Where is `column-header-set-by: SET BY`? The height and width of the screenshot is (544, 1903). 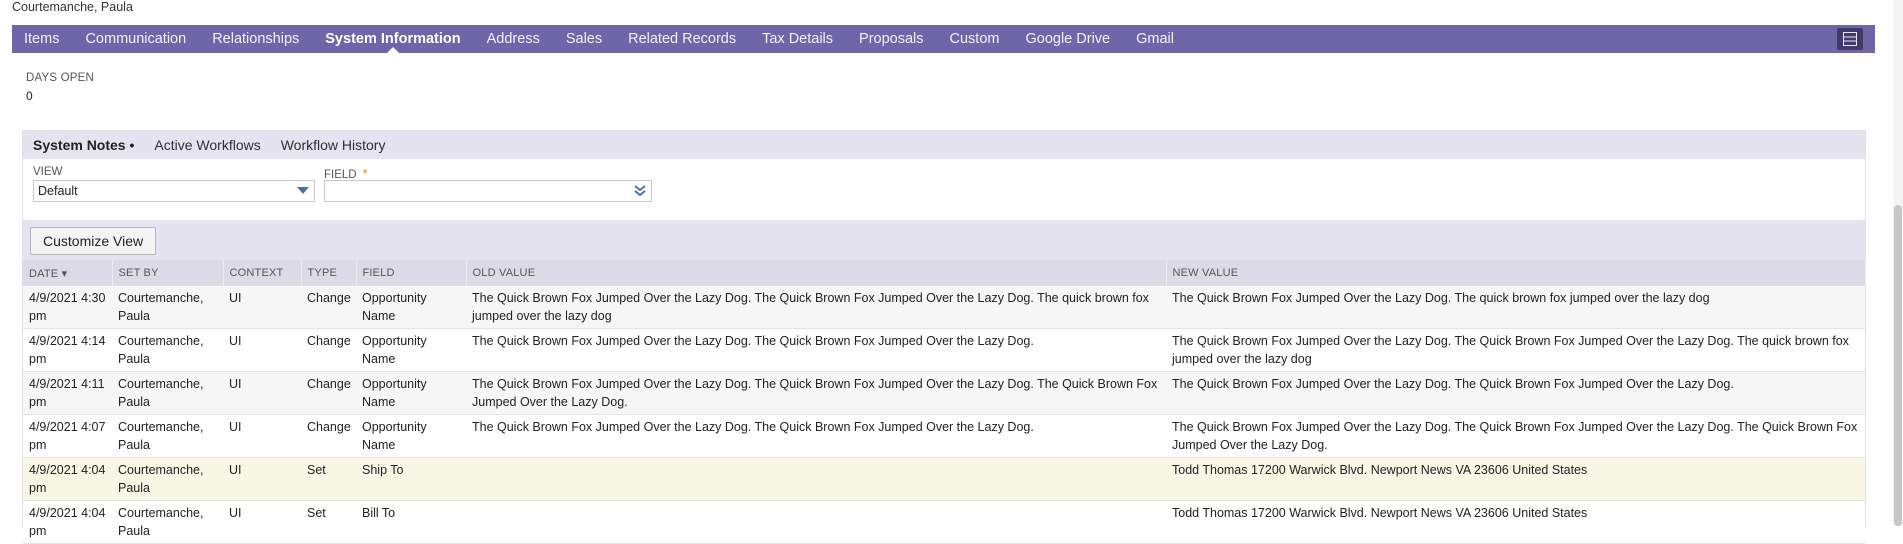
column-header-set-by: SET BY is located at coordinates (168, 273).